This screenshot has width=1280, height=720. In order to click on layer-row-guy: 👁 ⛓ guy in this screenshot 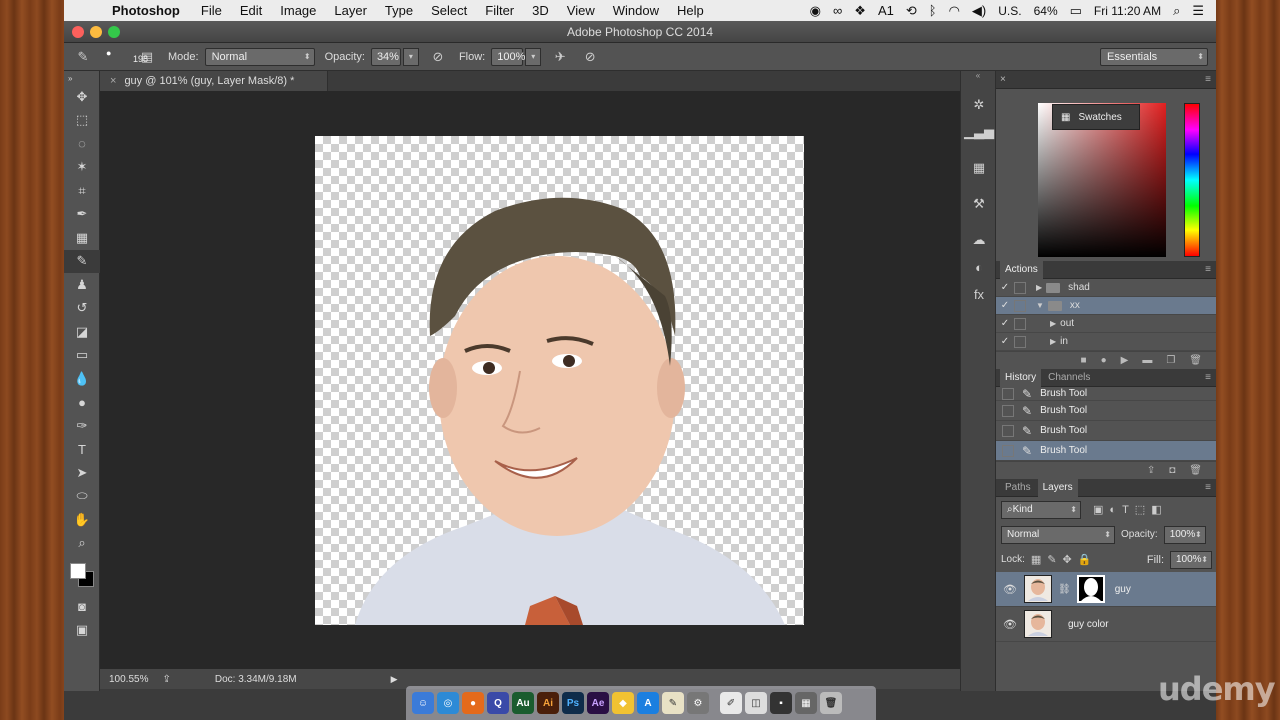, I will do `click(1106, 589)`.